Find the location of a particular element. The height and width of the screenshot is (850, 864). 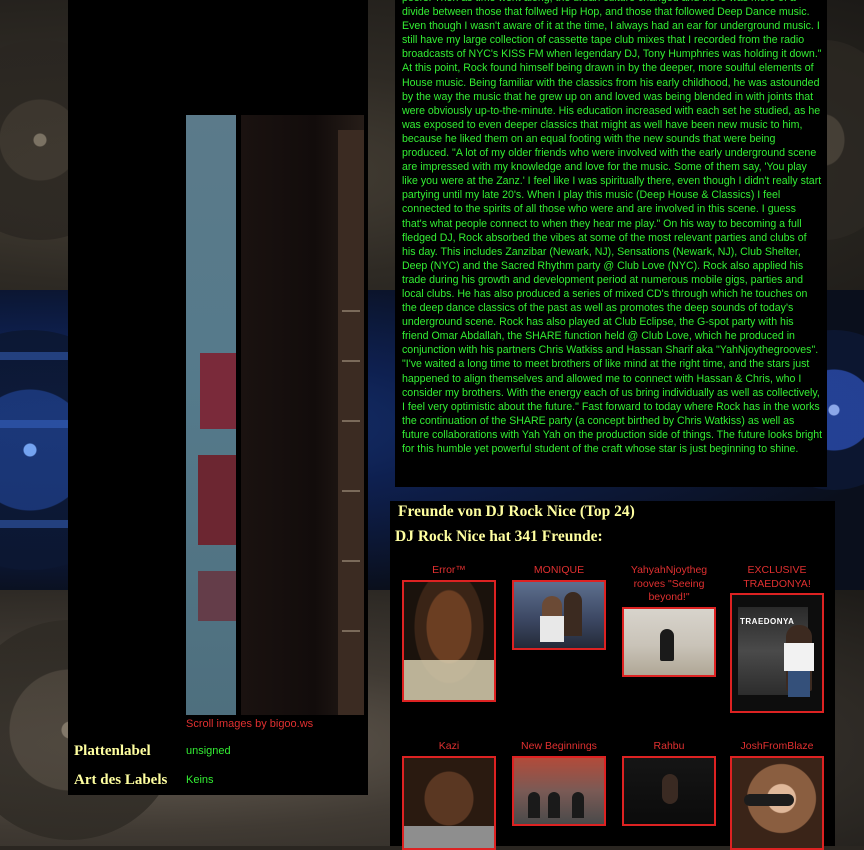

friend-card: JoshFromBlaze is located at coordinates (777, 795).